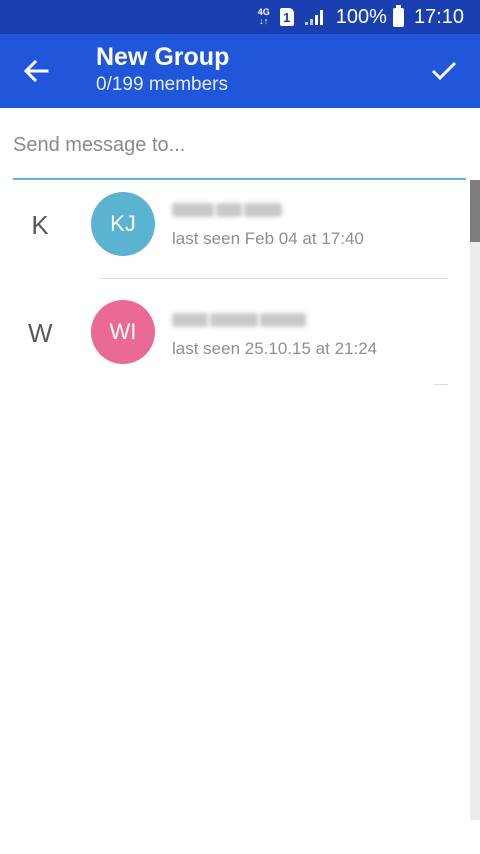 Image resolution: width=480 pixels, height=854 pixels. I want to click on title-block: New Group 0/199 members, so click(162, 70).